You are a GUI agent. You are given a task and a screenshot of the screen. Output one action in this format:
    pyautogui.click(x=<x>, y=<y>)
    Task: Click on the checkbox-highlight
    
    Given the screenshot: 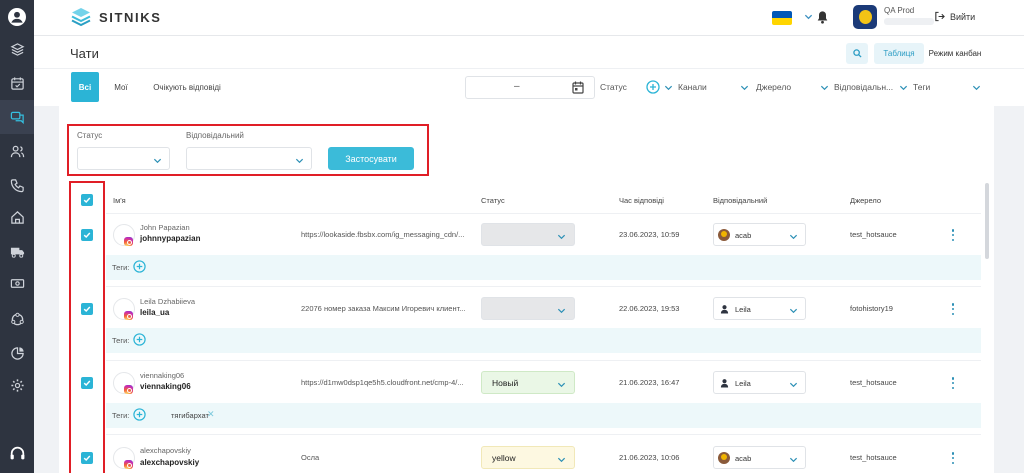 What is the action you would take?
    pyautogui.click(x=87, y=327)
    